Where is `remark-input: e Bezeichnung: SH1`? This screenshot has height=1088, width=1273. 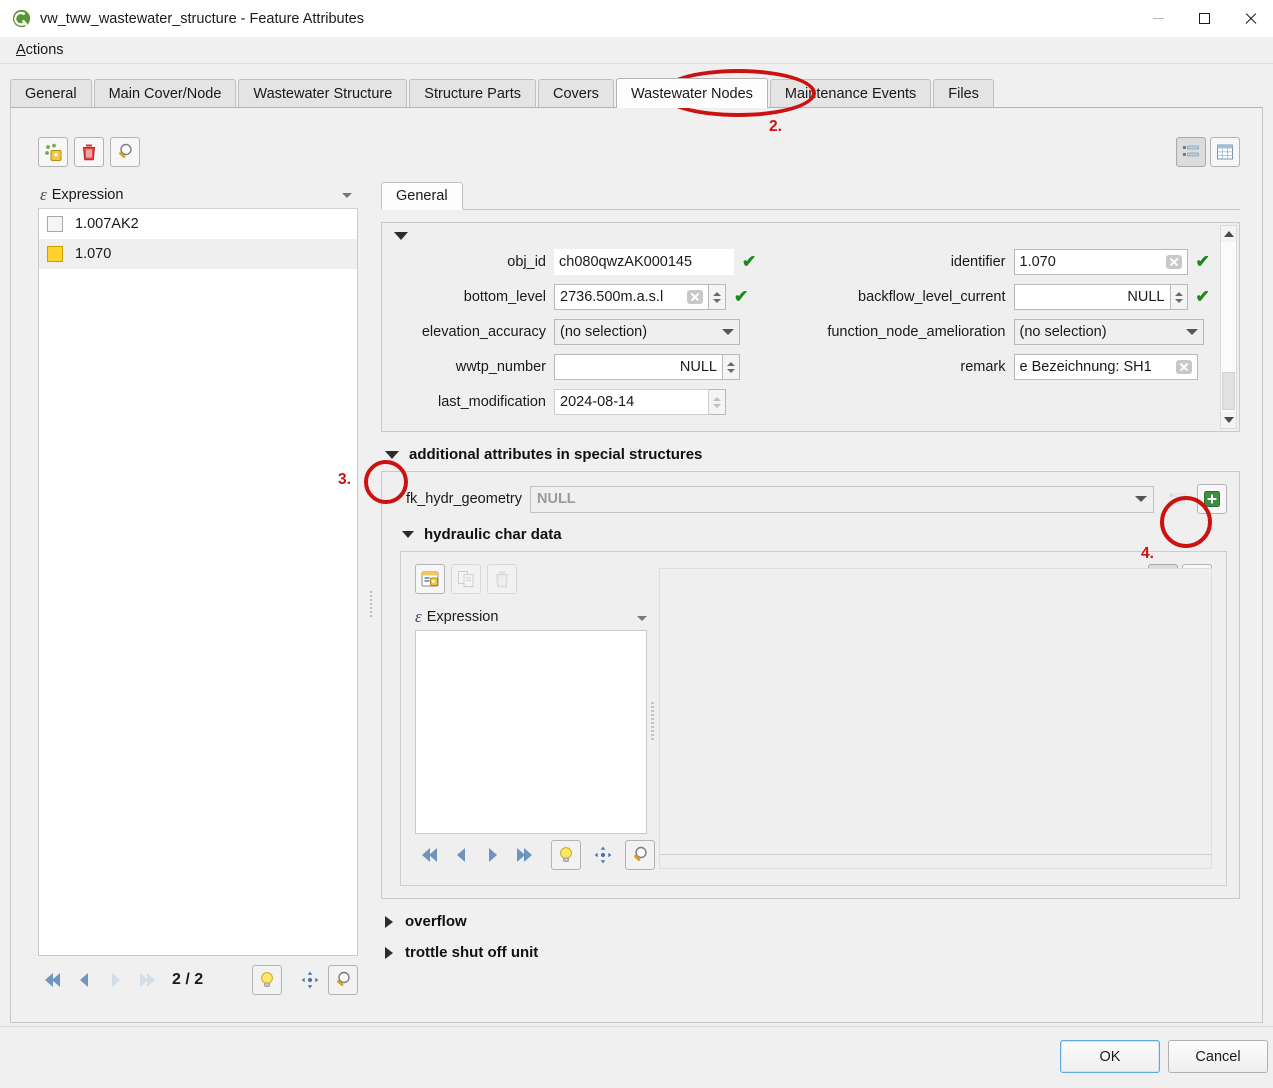
remark-input: e Bezeichnung: SH1 is located at coordinates (1105, 367).